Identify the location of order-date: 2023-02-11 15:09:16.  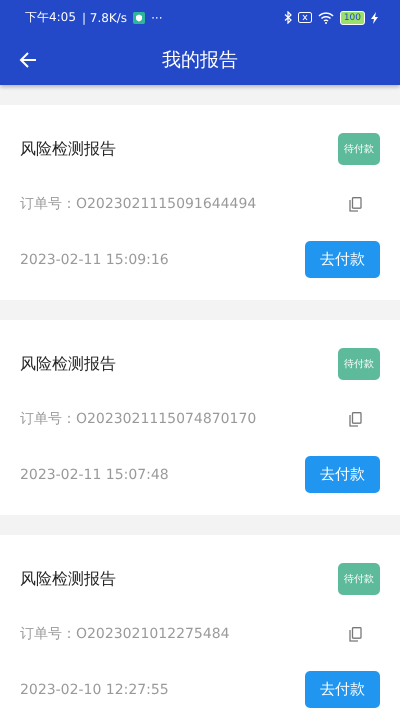
(94, 260).